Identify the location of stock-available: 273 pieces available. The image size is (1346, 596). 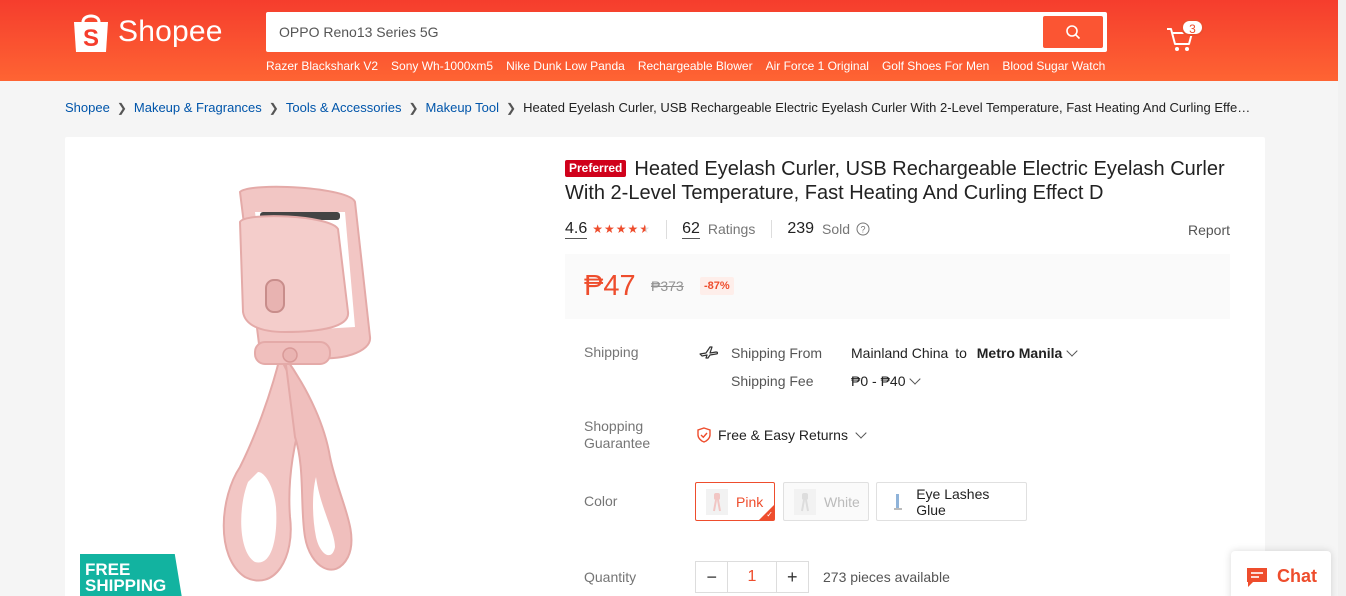
(886, 577).